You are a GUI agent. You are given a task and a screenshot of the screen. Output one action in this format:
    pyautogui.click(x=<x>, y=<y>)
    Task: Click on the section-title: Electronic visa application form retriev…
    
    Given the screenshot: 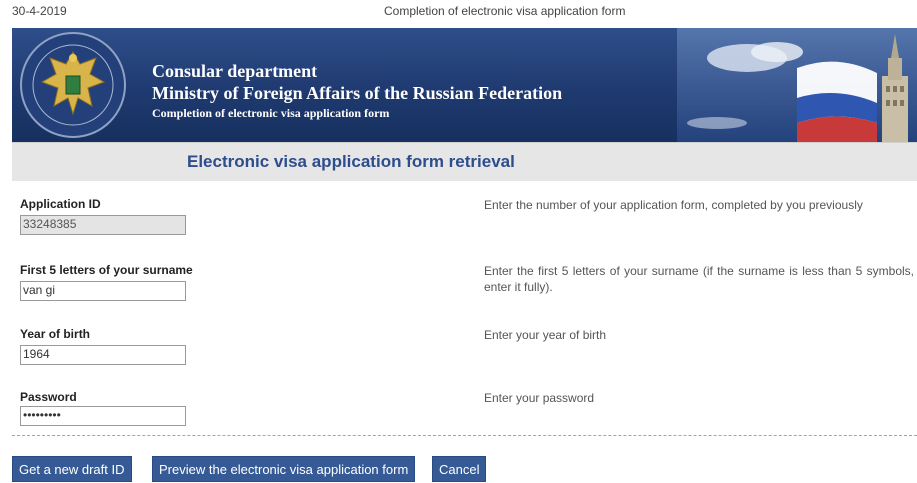 What is the action you would take?
    pyautogui.click(x=351, y=161)
    